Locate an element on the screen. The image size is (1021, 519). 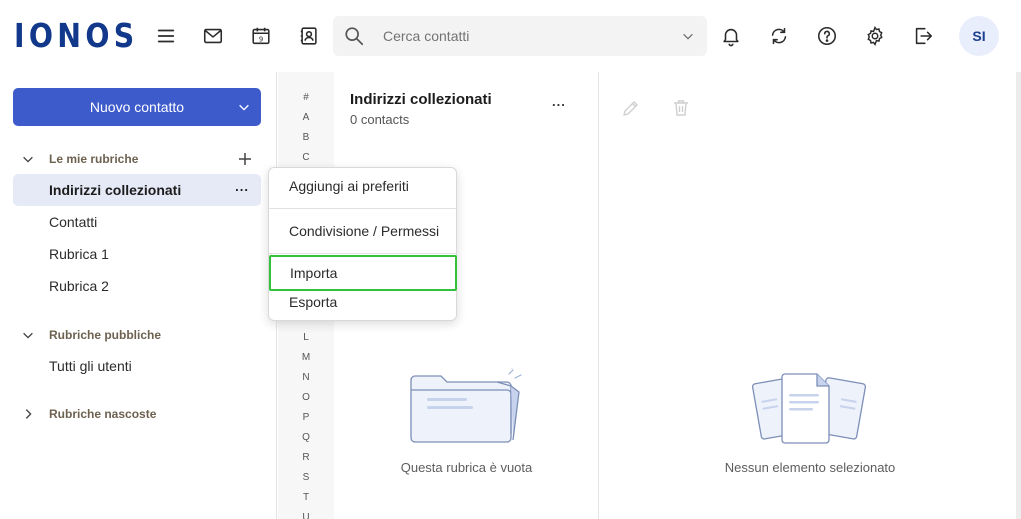
documents-illustration is located at coordinates (809, 408).